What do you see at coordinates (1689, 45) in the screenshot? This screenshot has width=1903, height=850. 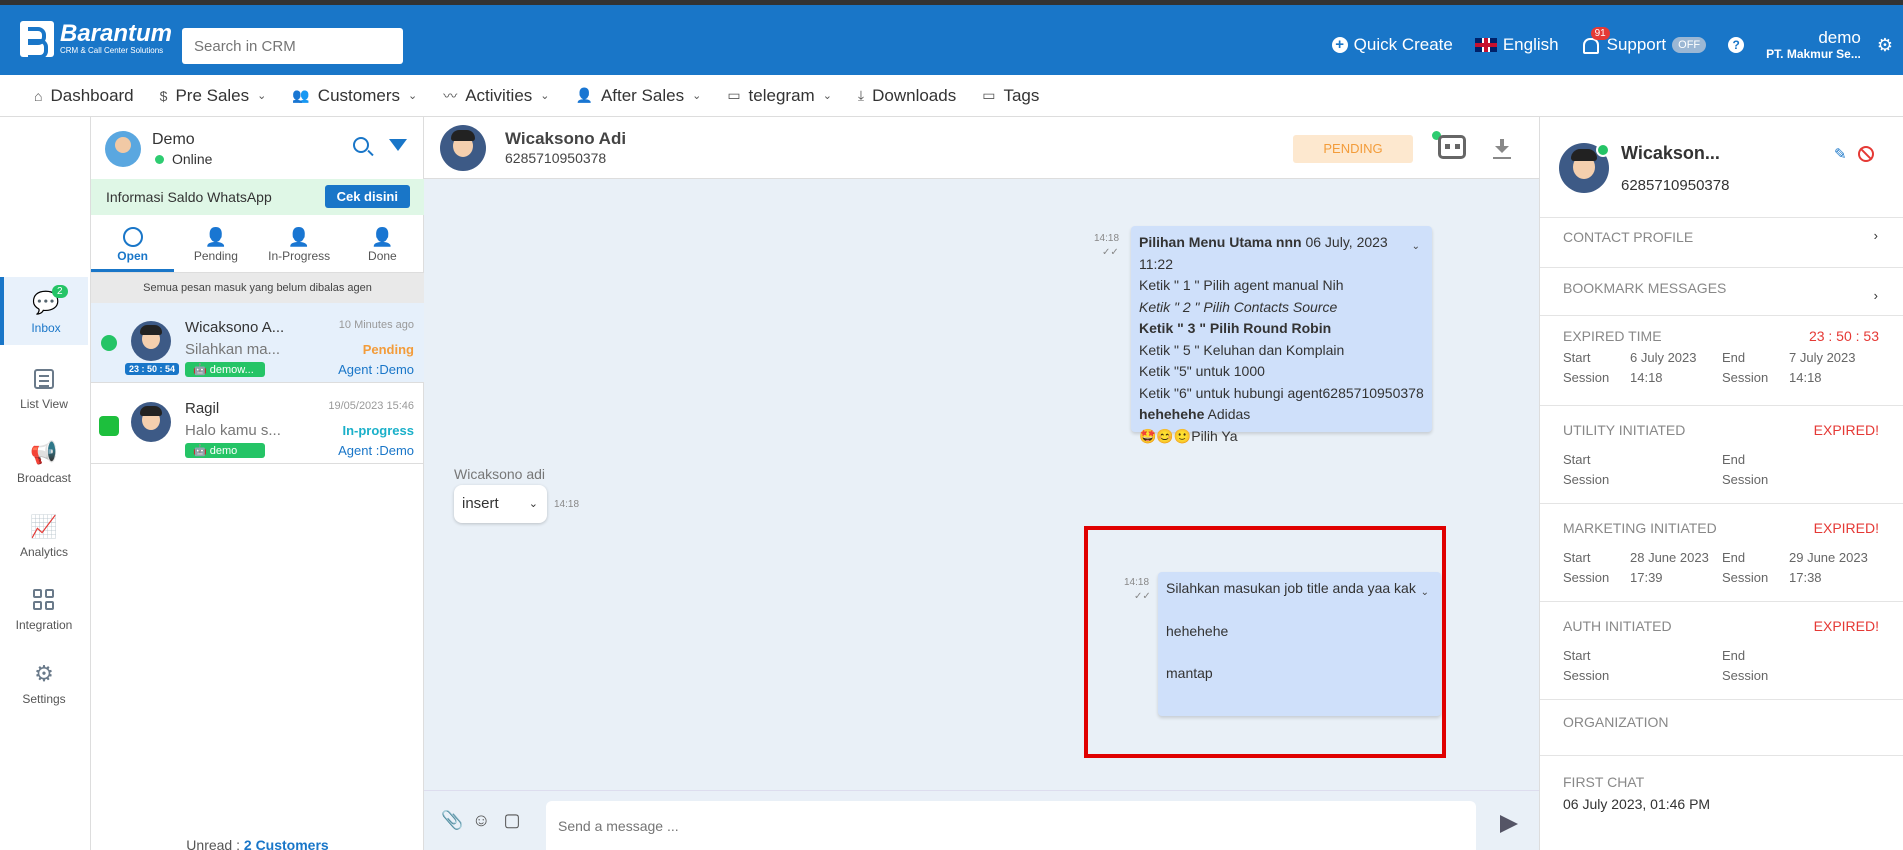 I see `support-off-badge: OFF` at bounding box center [1689, 45].